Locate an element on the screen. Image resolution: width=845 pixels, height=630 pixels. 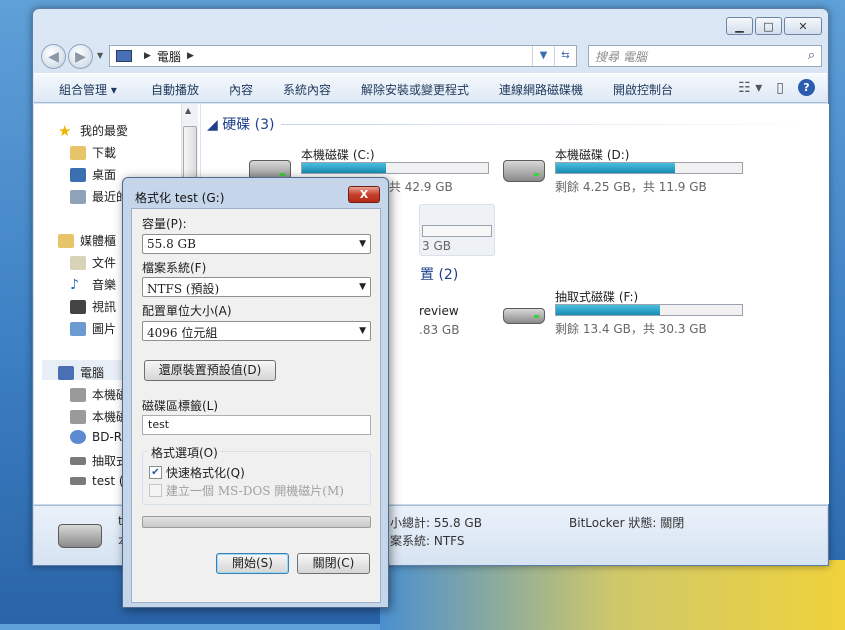
downloads-folder-icon is located at coordinates (78, 152).